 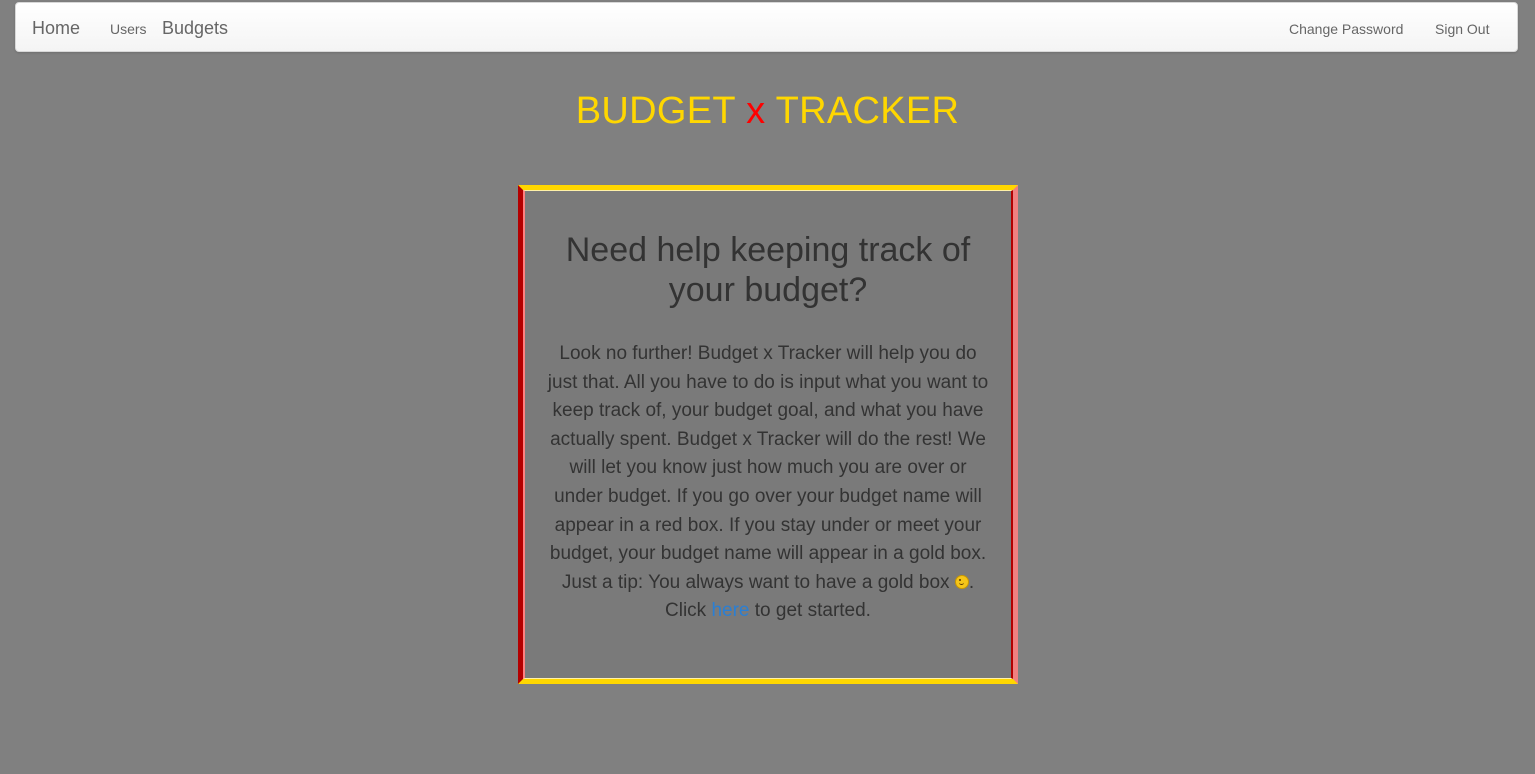 I want to click on nav-change-password-link: Change Password, so click(x=1346, y=29).